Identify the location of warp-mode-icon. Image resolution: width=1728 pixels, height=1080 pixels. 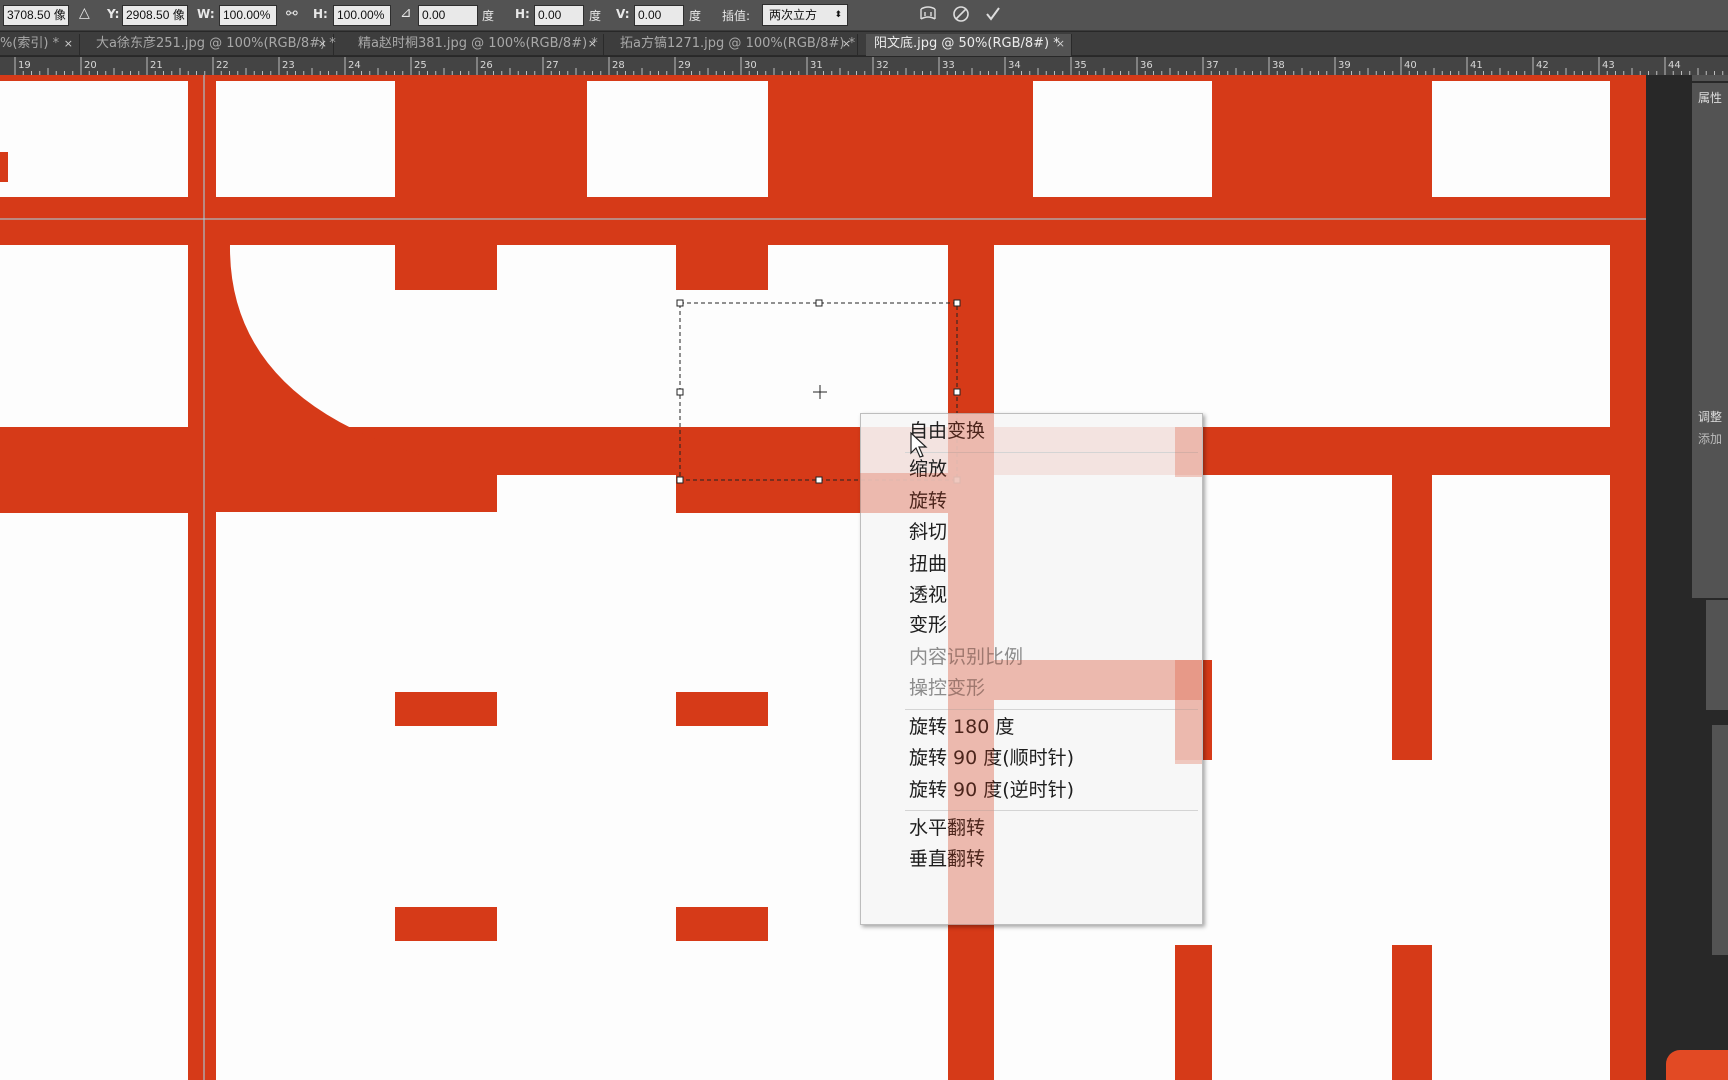
(928, 15).